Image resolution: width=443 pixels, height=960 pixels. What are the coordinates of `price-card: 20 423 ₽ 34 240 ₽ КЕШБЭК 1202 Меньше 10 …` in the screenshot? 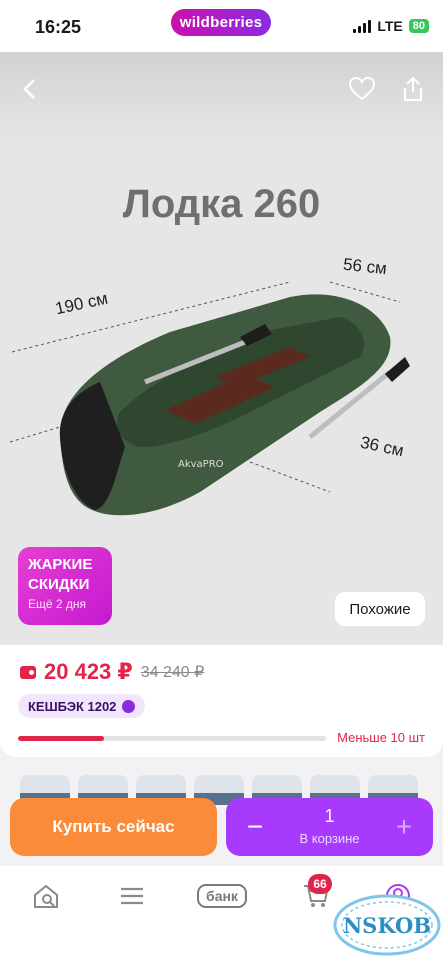 It's located at (221, 701).